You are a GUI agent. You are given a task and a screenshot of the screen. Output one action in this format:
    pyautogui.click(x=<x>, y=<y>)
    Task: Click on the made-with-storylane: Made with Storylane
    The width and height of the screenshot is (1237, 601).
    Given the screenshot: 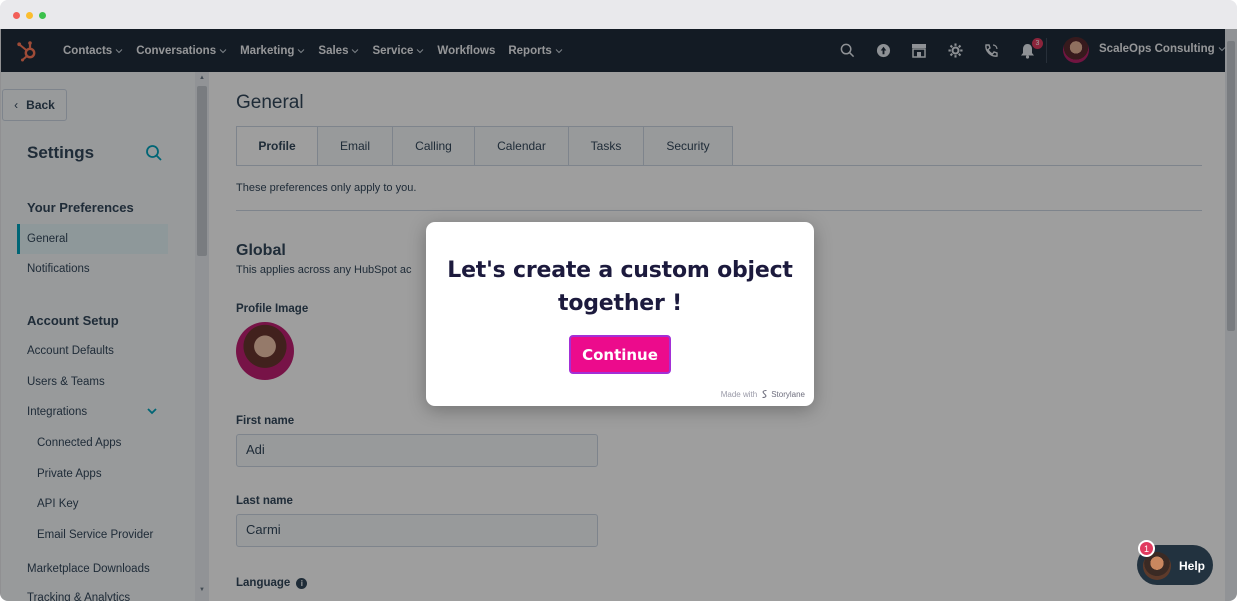 What is the action you would take?
    pyautogui.click(x=763, y=394)
    